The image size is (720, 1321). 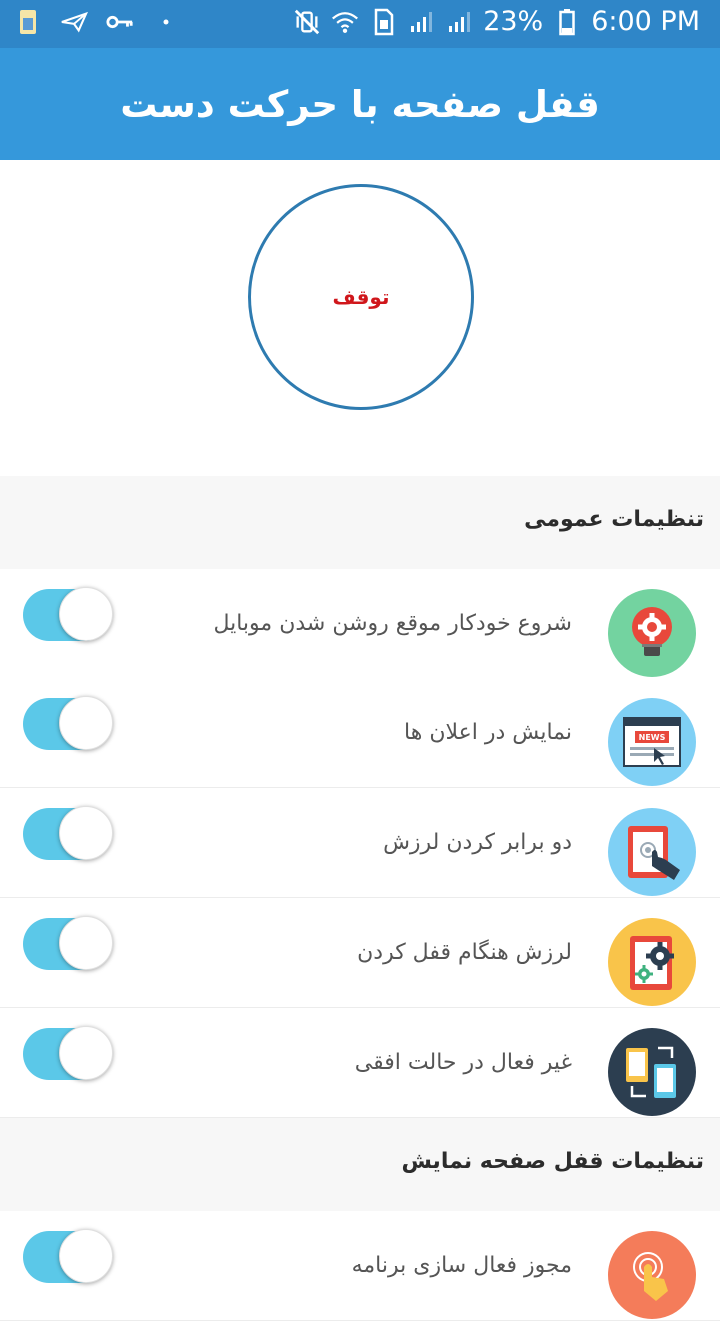 What do you see at coordinates (166, 22) in the screenshot?
I see `dot-icon` at bounding box center [166, 22].